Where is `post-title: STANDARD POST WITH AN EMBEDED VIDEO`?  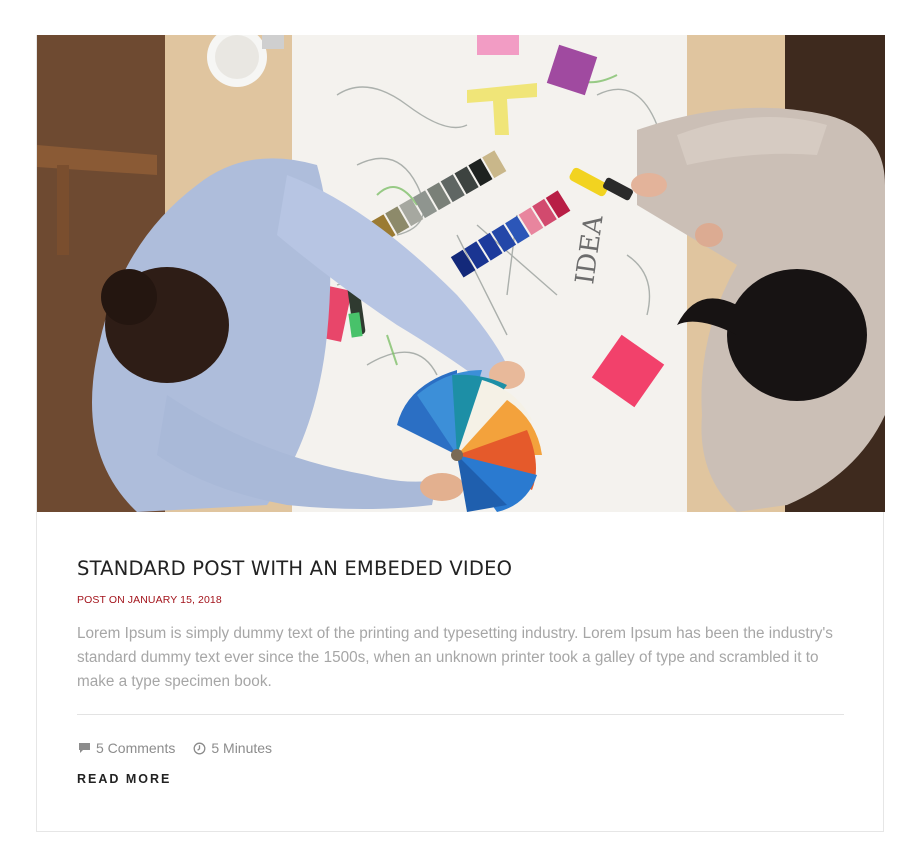 post-title: STANDARD POST WITH AN EMBEDED VIDEO is located at coordinates (460, 568).